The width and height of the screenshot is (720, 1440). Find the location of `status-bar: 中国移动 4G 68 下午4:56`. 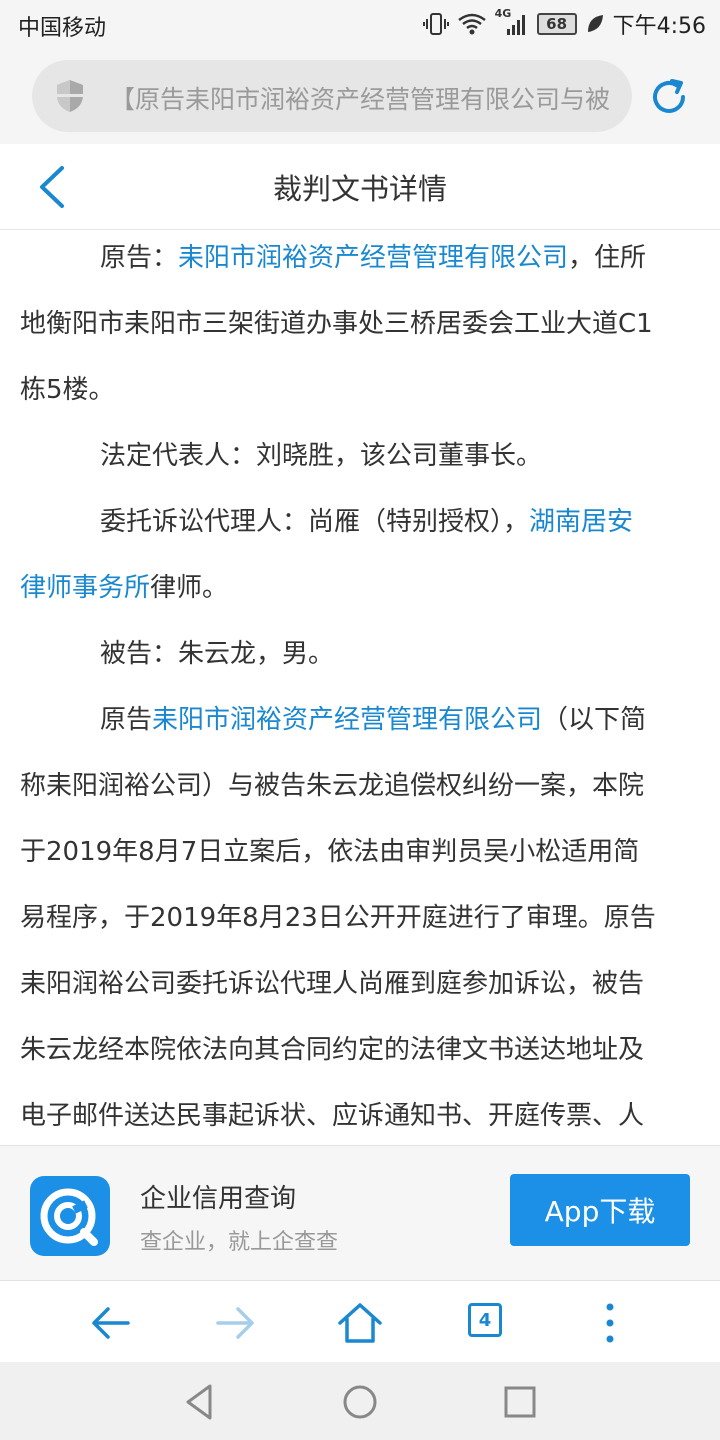

status-bar: 中国移动 4G 68 下午4:56 is located at coordinates (360, 25).